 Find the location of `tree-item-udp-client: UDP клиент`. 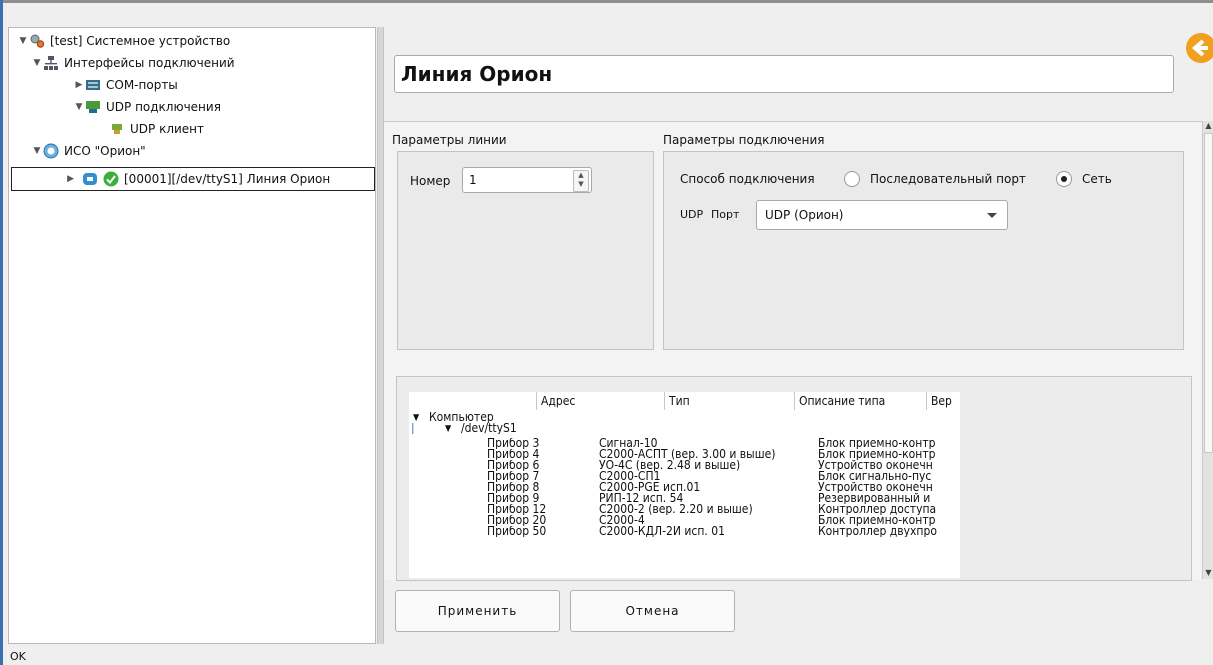

tree-item-udp-client: UDP клиент is located at coordinates (156, 129).